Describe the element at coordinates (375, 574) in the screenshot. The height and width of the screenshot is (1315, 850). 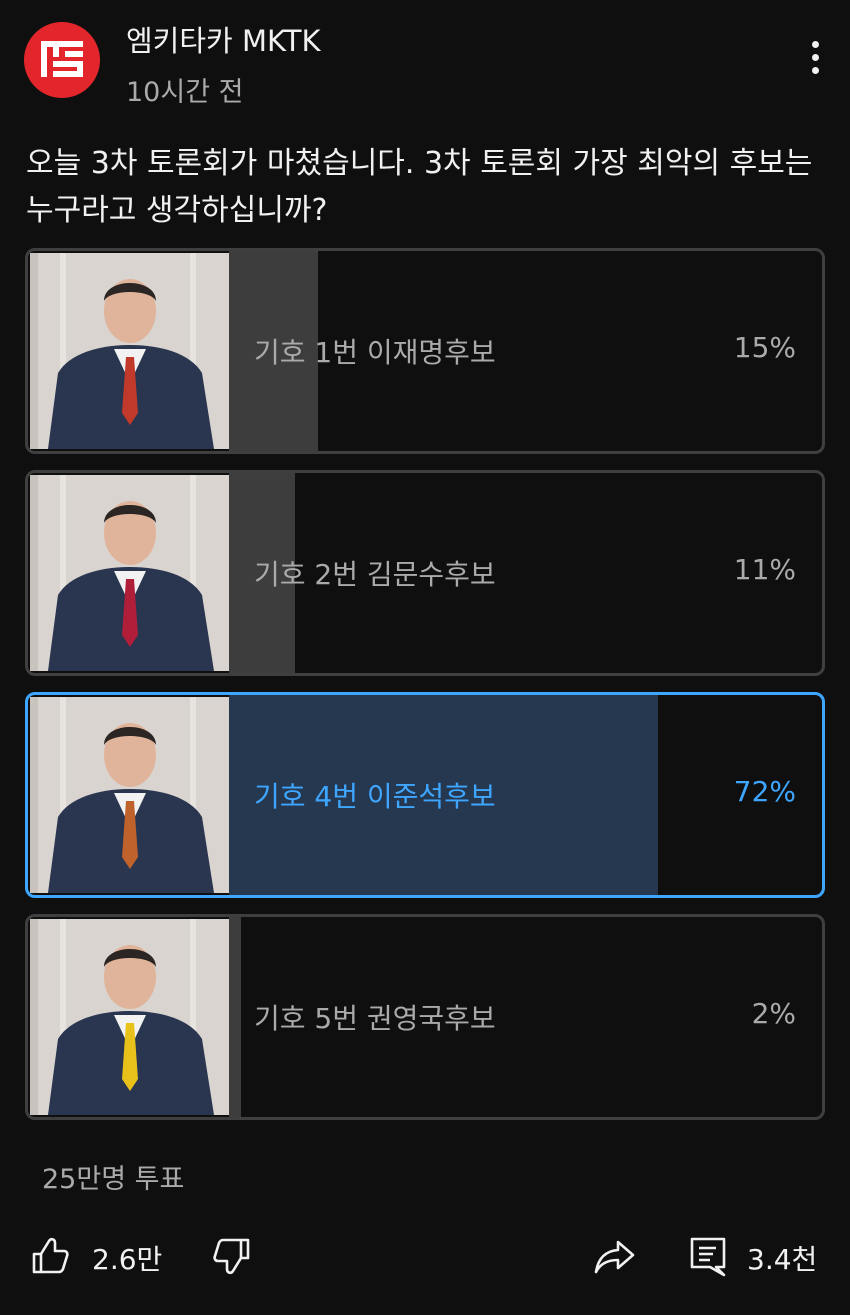
I see `option-label: 기호 2번 김문수후보` at that location.